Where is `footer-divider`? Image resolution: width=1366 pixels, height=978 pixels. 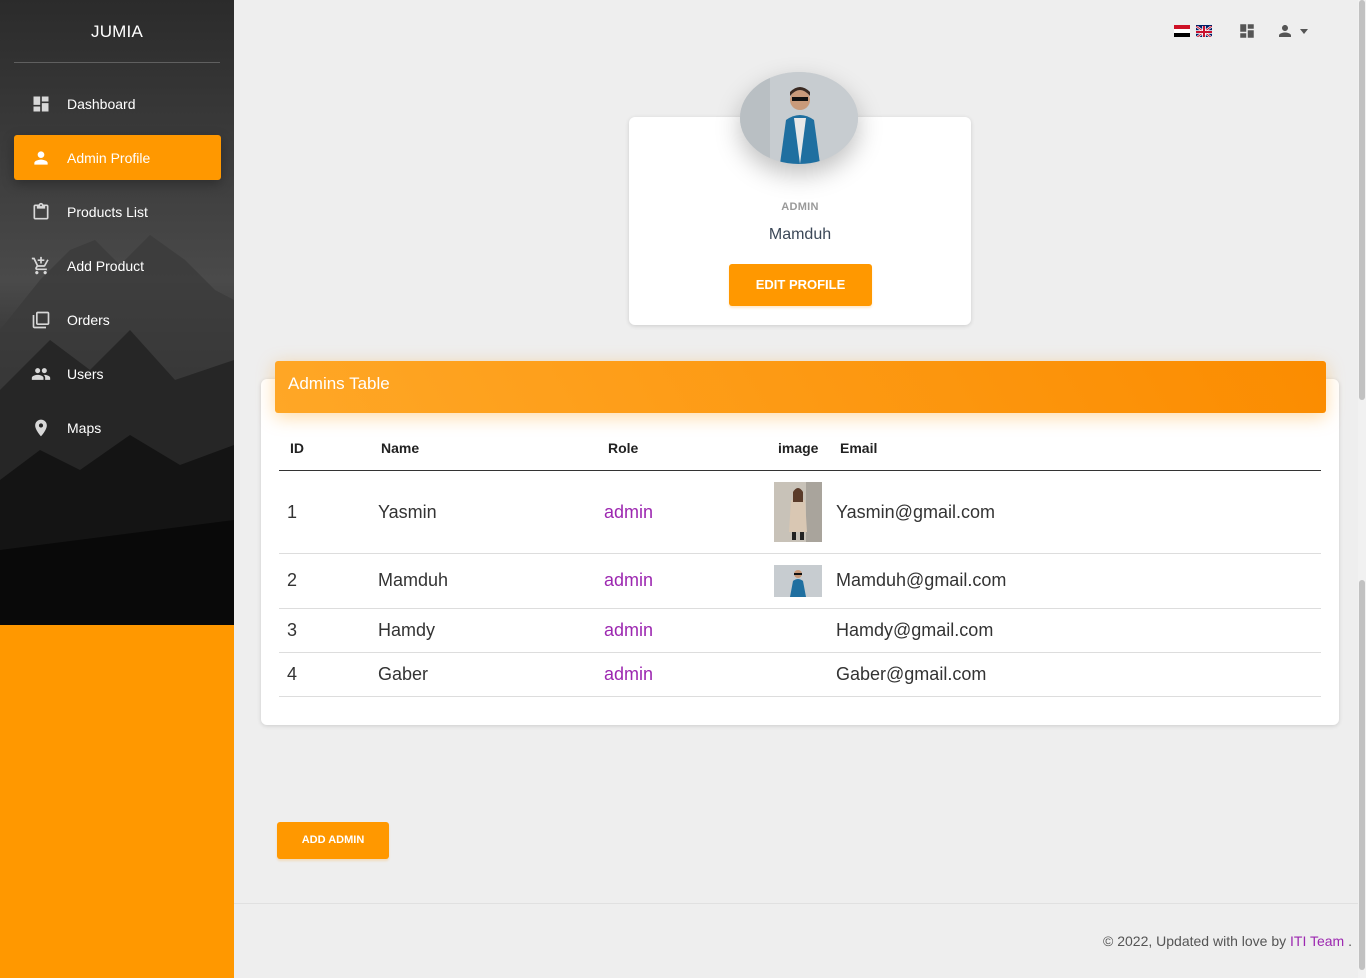 footer-divider is located at coordinates (796, 903).